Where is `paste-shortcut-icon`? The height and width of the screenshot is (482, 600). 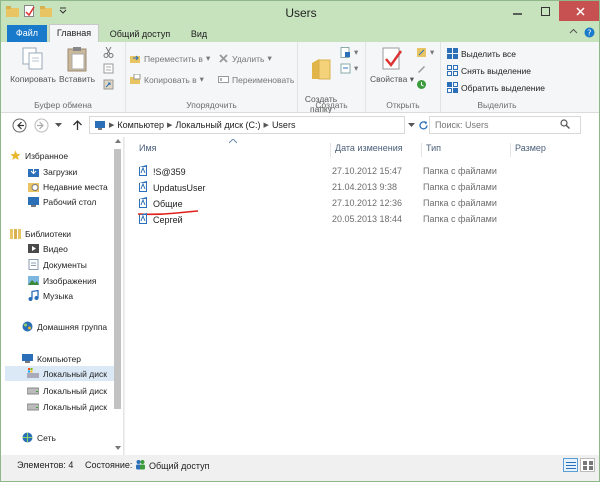 paste-shortcut-icon is located at coordinates (108, 84).